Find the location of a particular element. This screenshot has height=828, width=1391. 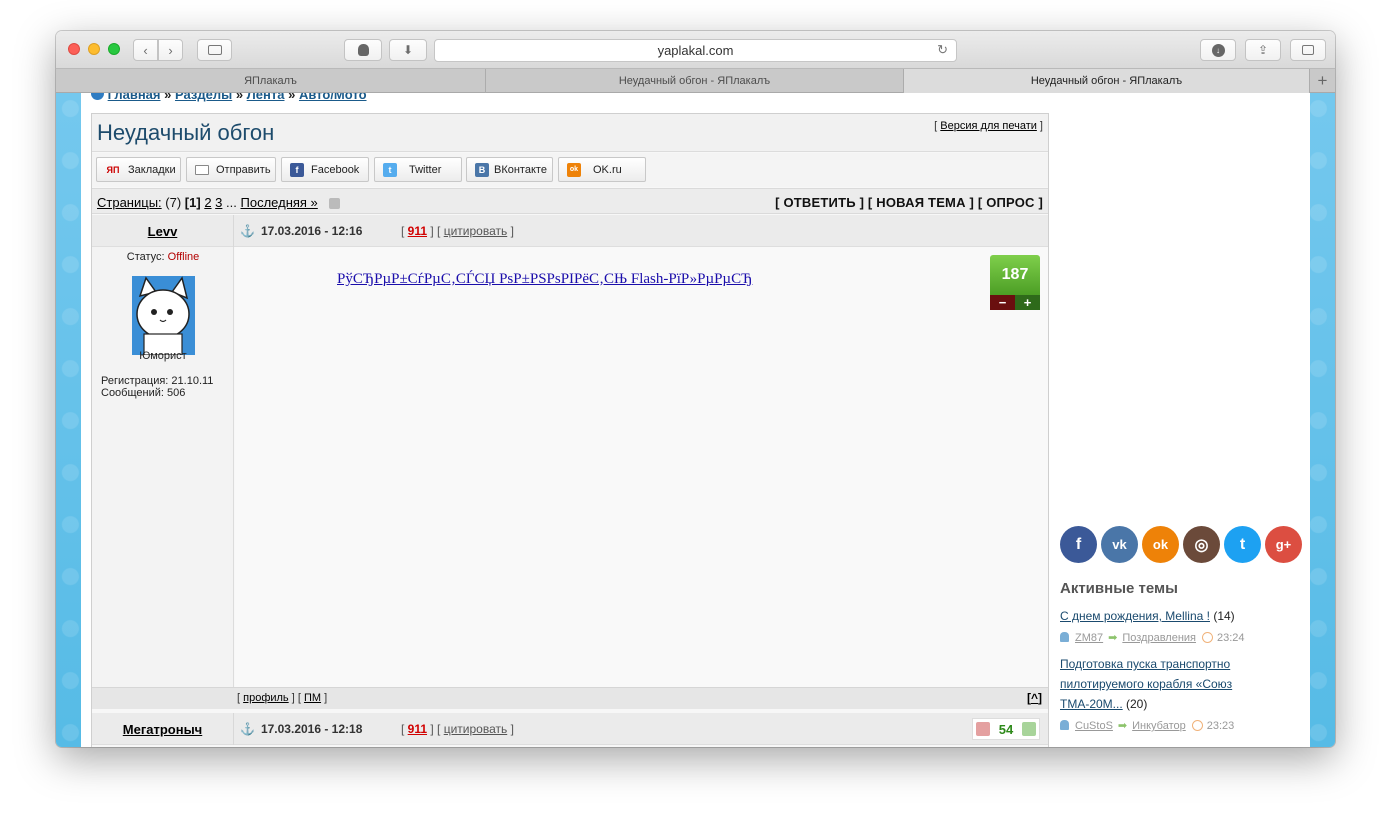

close-window-button is located at coordinates (74, 49).